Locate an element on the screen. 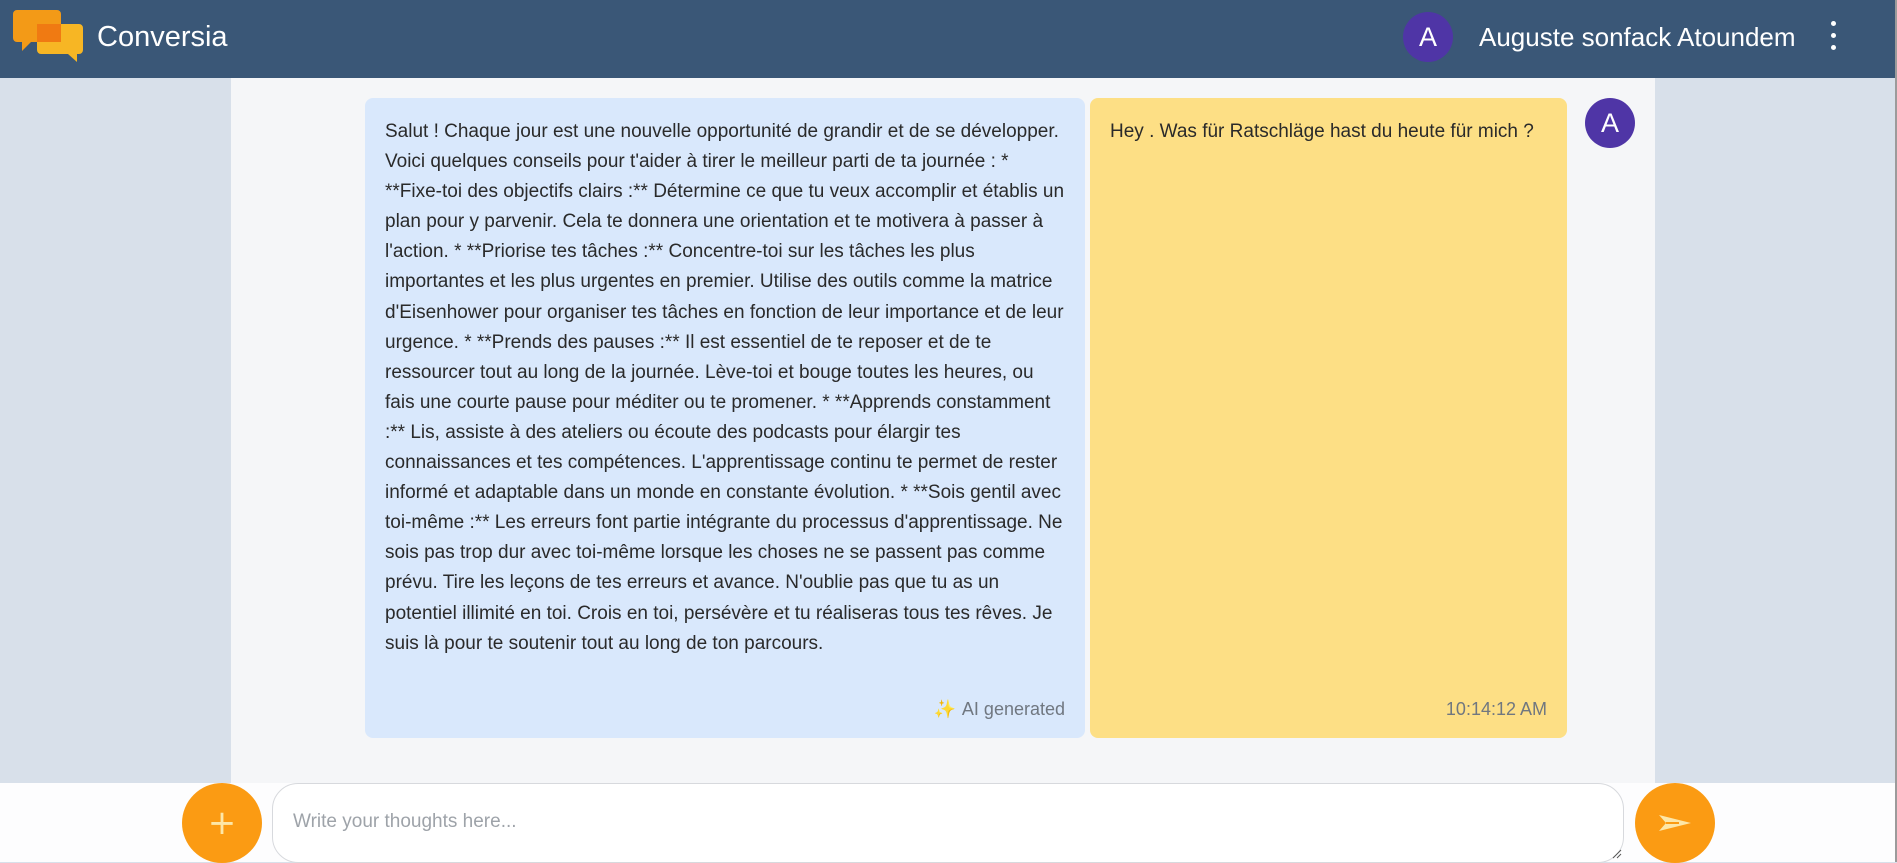  app-header: Conversia A Auguste sonfack Atoundem is located at coordinates (947, 39).